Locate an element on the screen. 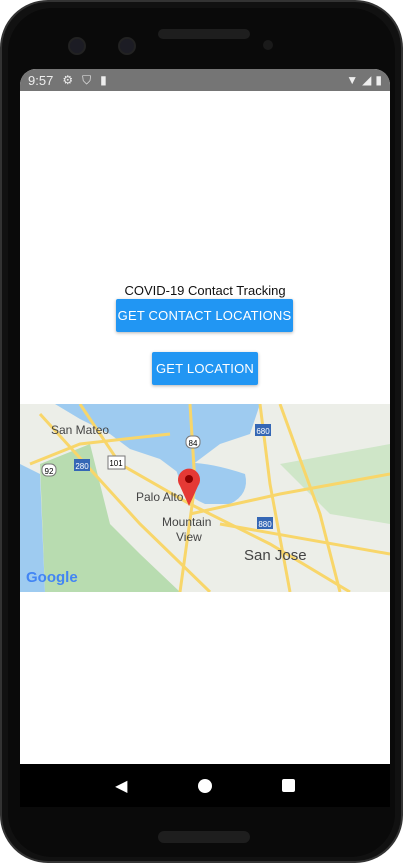 The image size is (403, 863). map-label-san-mateo: San Mateo is located at coordinates (80, 430).